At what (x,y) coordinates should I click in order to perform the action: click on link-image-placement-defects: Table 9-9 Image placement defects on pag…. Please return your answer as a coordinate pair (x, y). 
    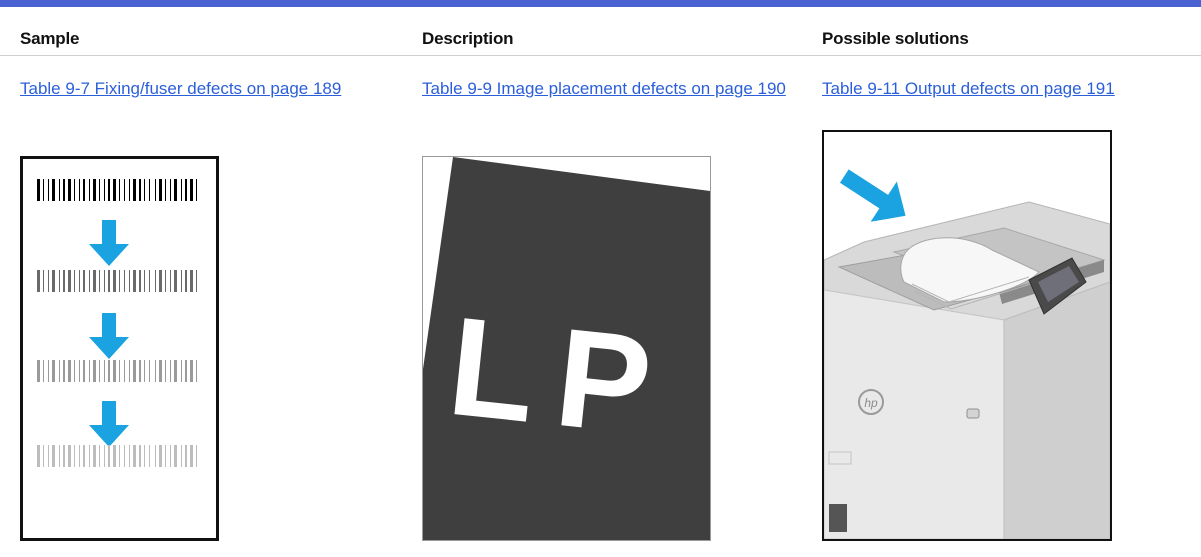
    Looking at the image, I should click on (607, 88).